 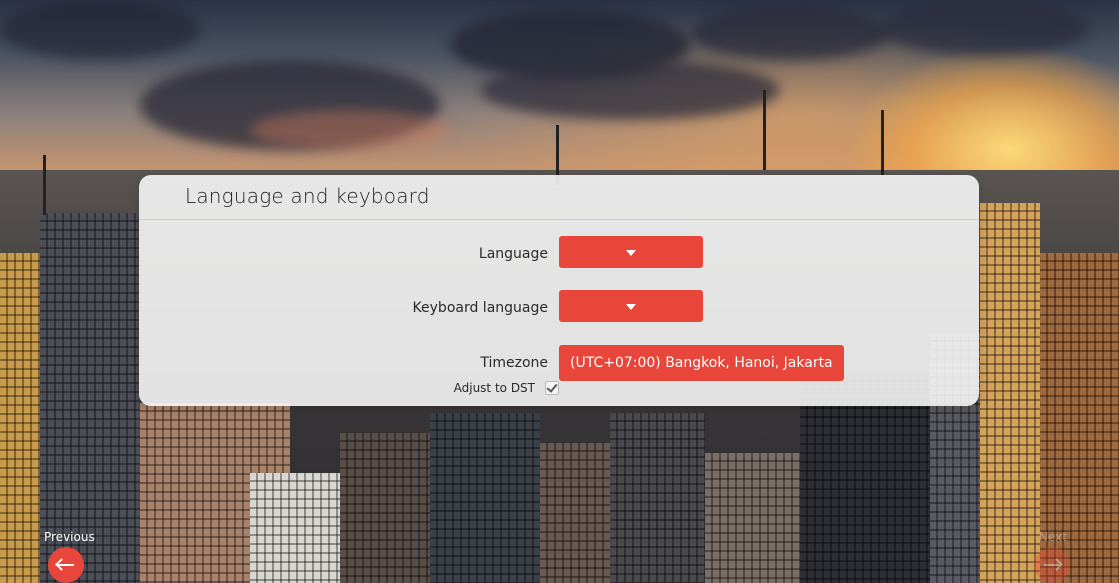 I want to click on next-button, so click(x=1052, y=565).